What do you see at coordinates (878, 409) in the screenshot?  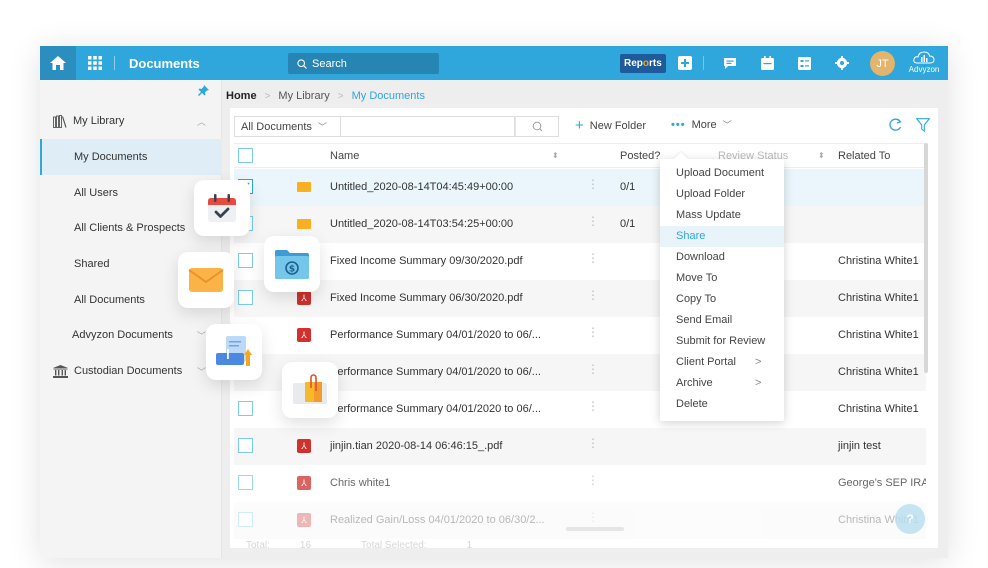 I see `related-to-value: Christina White1` at bounding box center [878, 409].